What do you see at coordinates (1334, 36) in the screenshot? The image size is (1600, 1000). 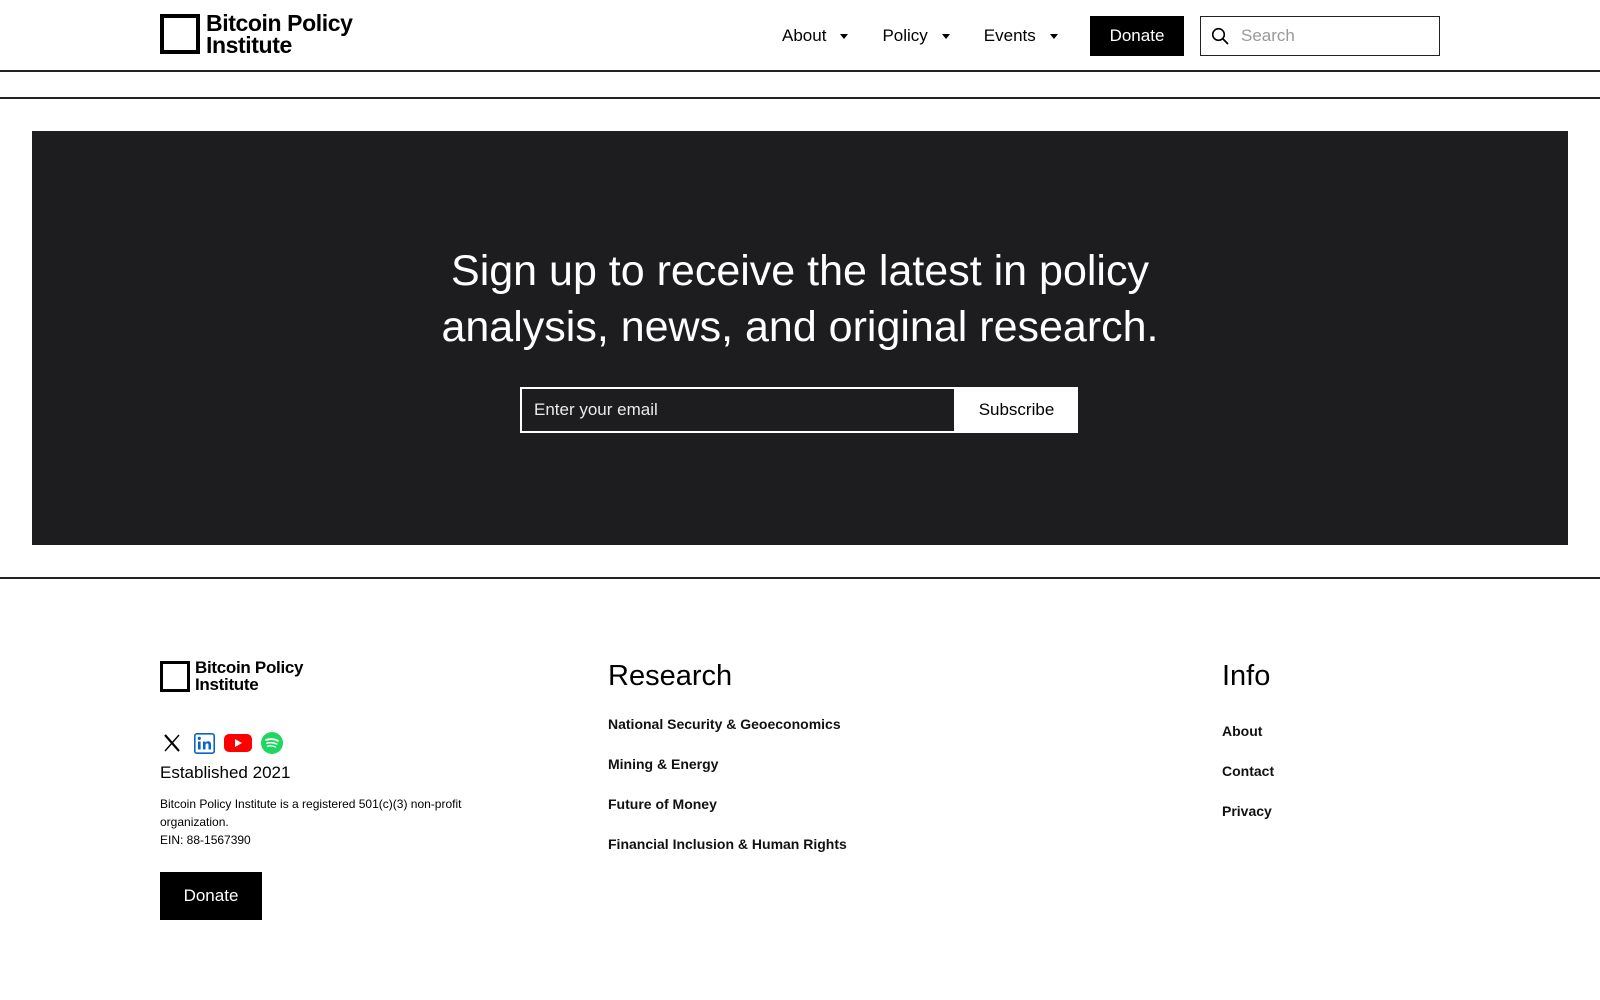 I see `search-input` at bounding box center [1334, 36].